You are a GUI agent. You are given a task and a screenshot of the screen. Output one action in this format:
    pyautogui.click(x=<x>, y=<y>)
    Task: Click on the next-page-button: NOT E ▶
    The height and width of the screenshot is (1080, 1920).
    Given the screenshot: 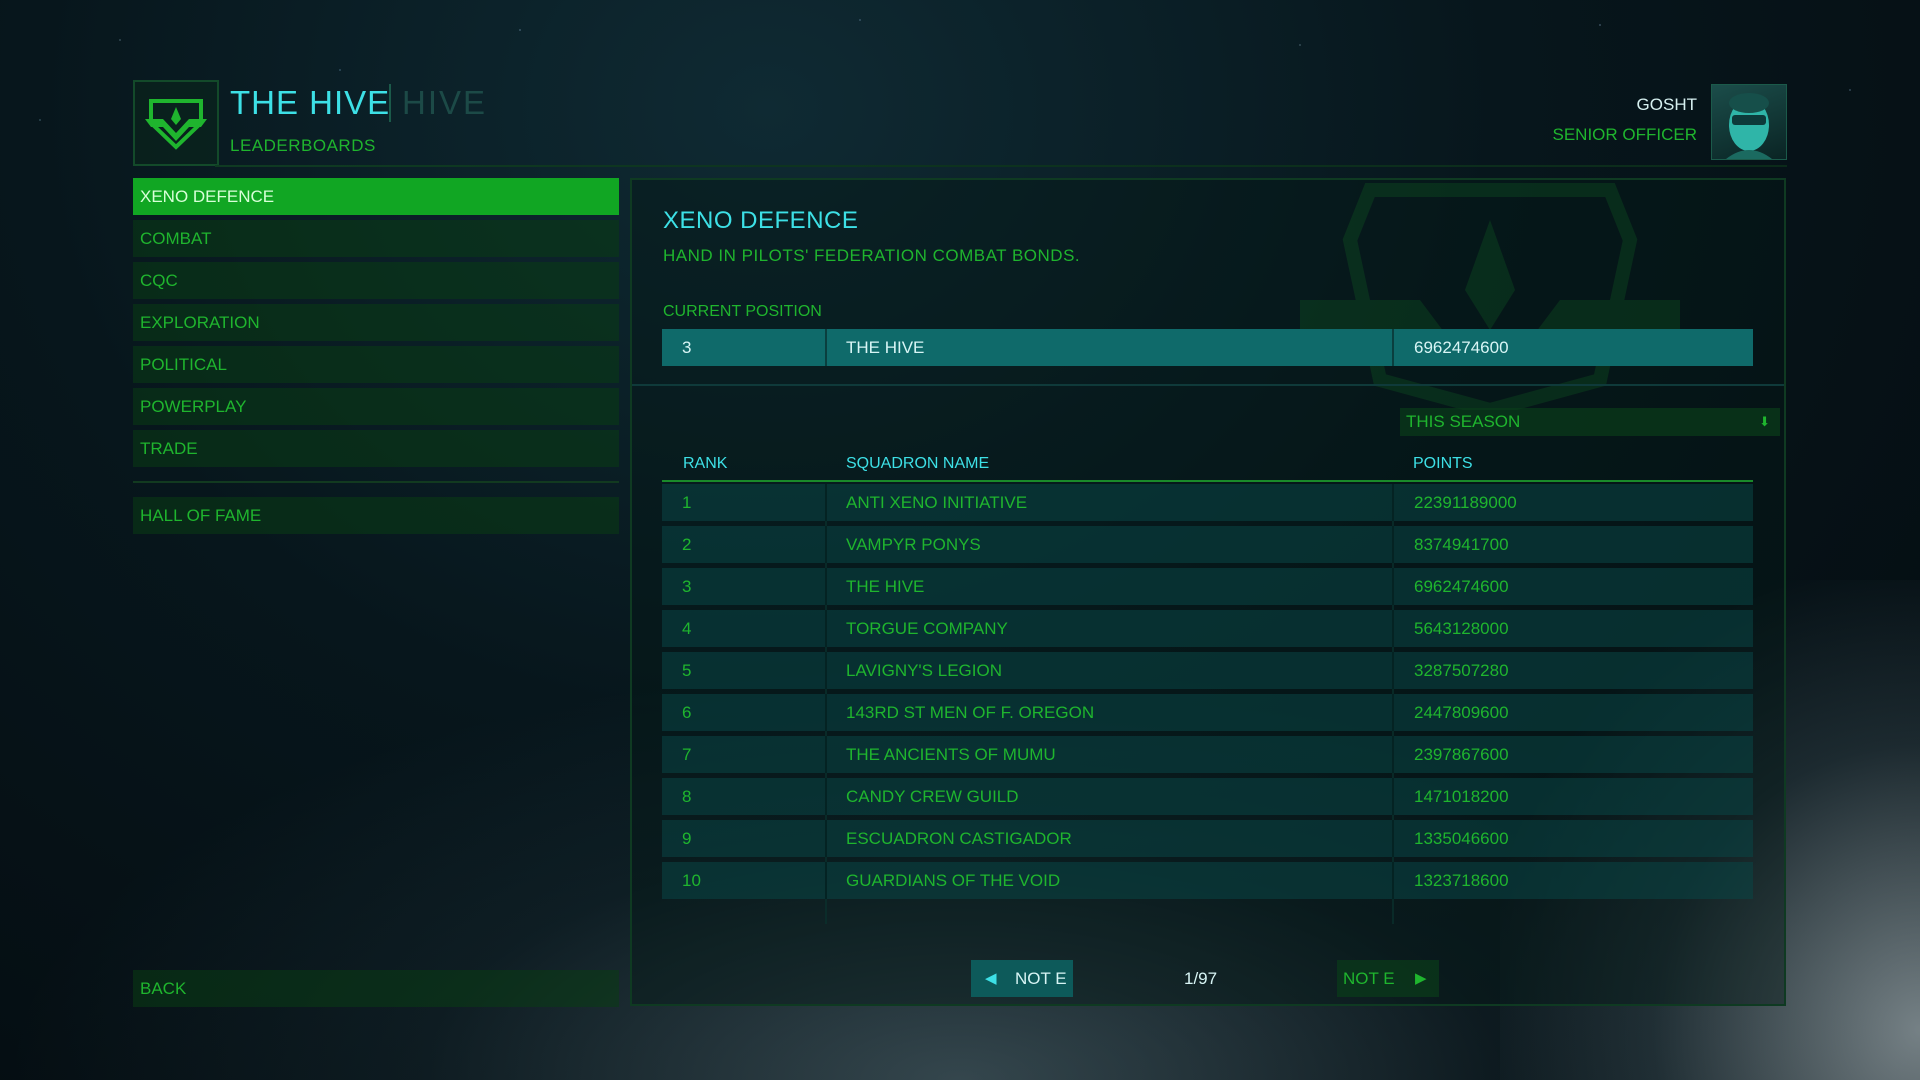 What is the action you would take?
    pyautogui.click(x=1388, y=978)
    